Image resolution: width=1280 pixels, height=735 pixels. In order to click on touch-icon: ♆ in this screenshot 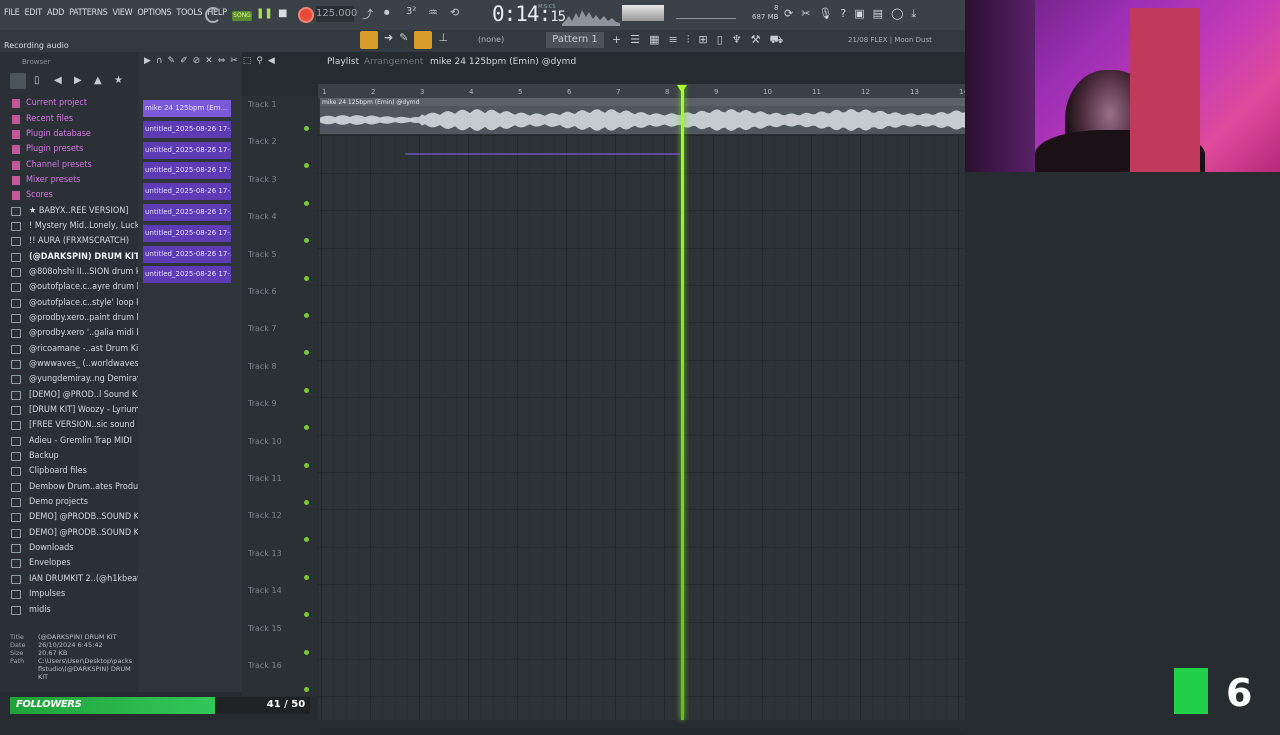, I will do `click(737, 41)`.